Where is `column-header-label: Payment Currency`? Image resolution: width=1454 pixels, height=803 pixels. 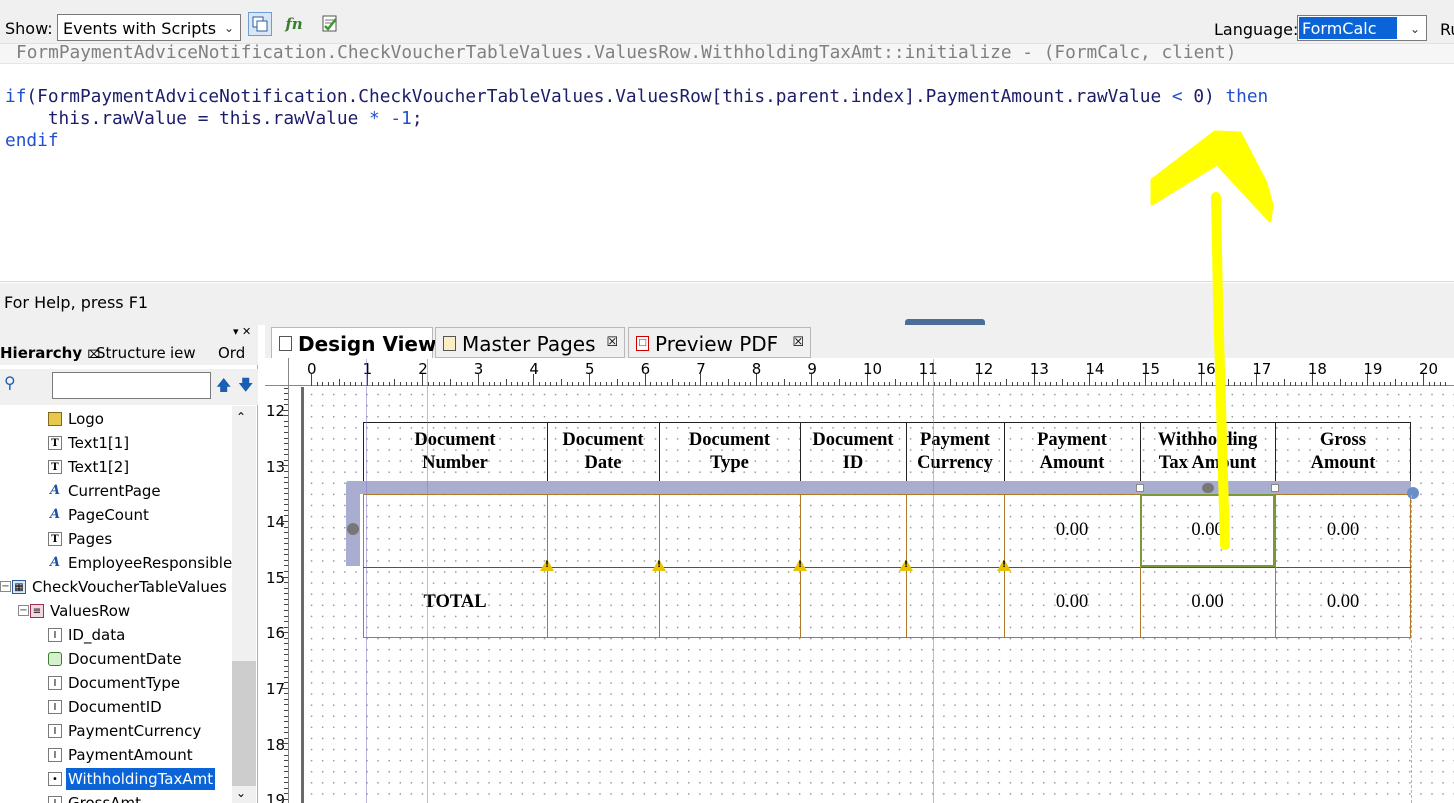 column-header-label: Payment Currency is located at coordinates (955, 451).